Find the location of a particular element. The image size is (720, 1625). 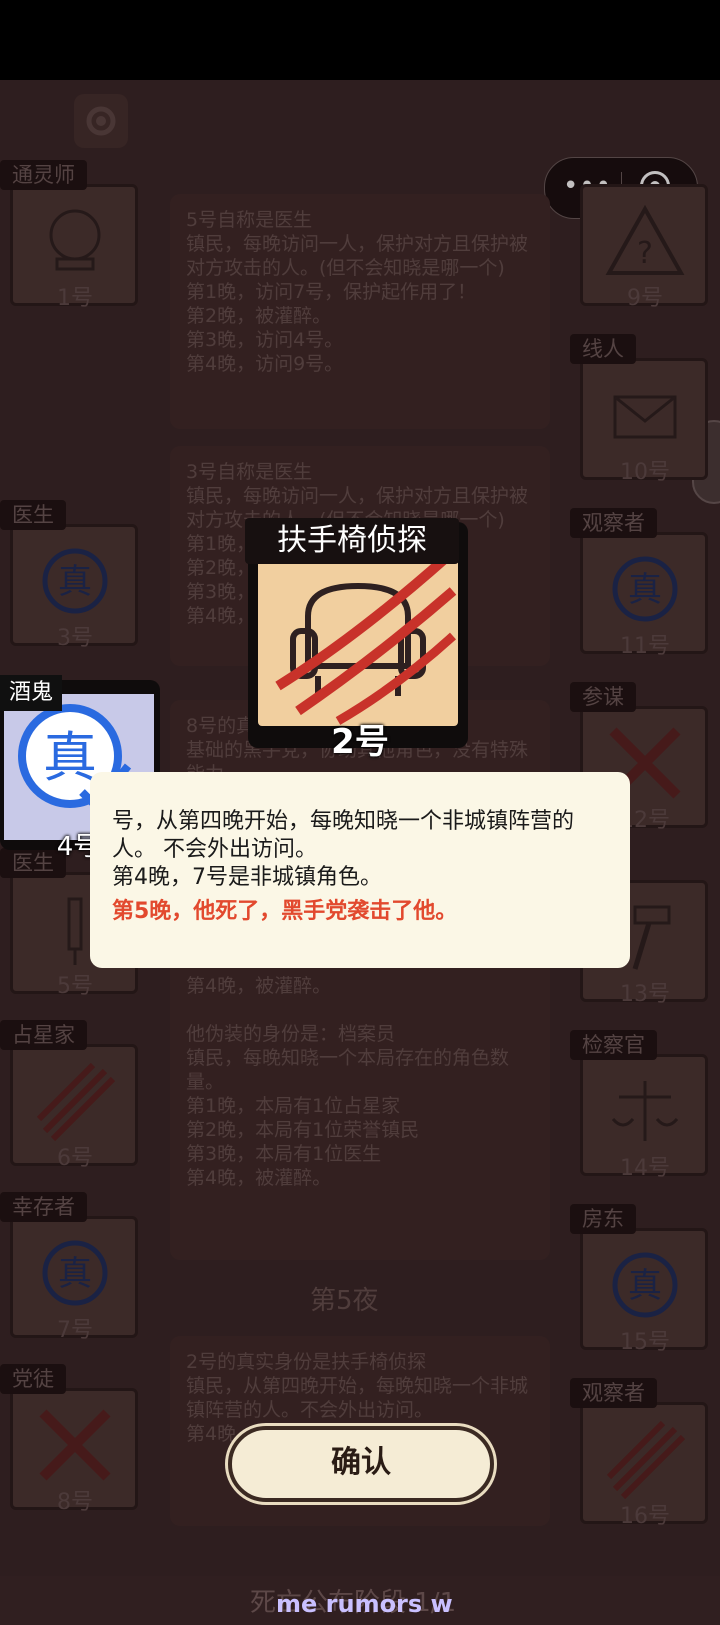

phase-footer: 死亡公布阶段 1/1 me rumors w is located at coordinates (360, 1600).